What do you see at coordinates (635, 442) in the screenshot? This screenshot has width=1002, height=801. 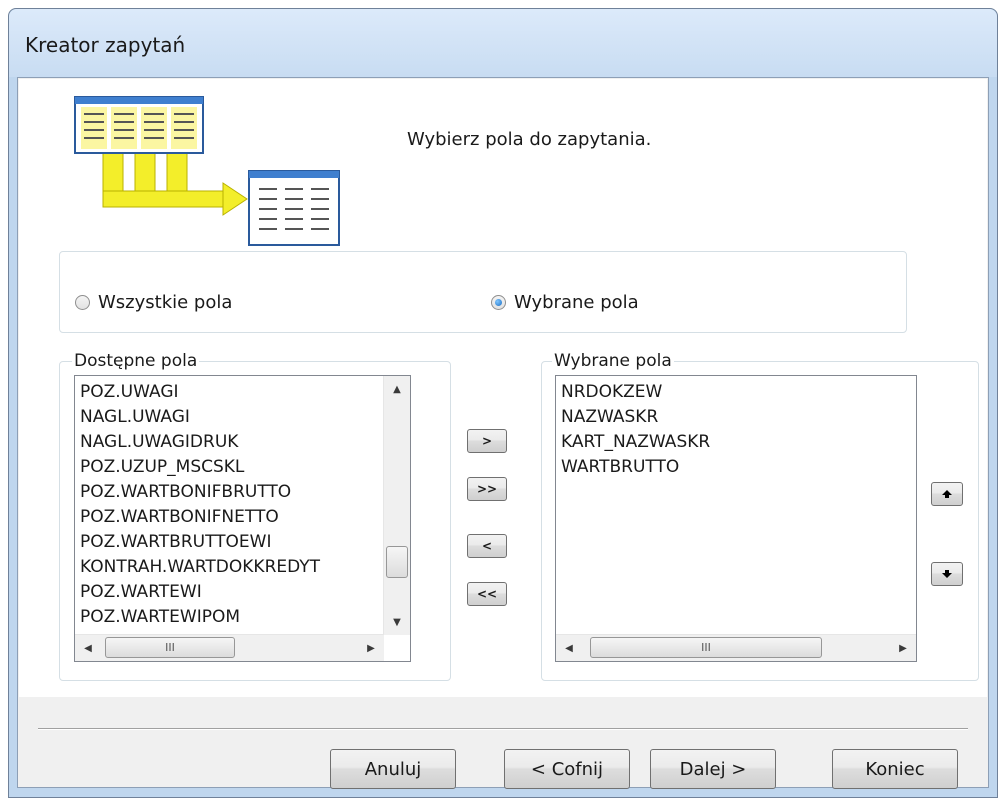 I see `list-item: KART_NAZWASKR` at bounding box center [635, 442].